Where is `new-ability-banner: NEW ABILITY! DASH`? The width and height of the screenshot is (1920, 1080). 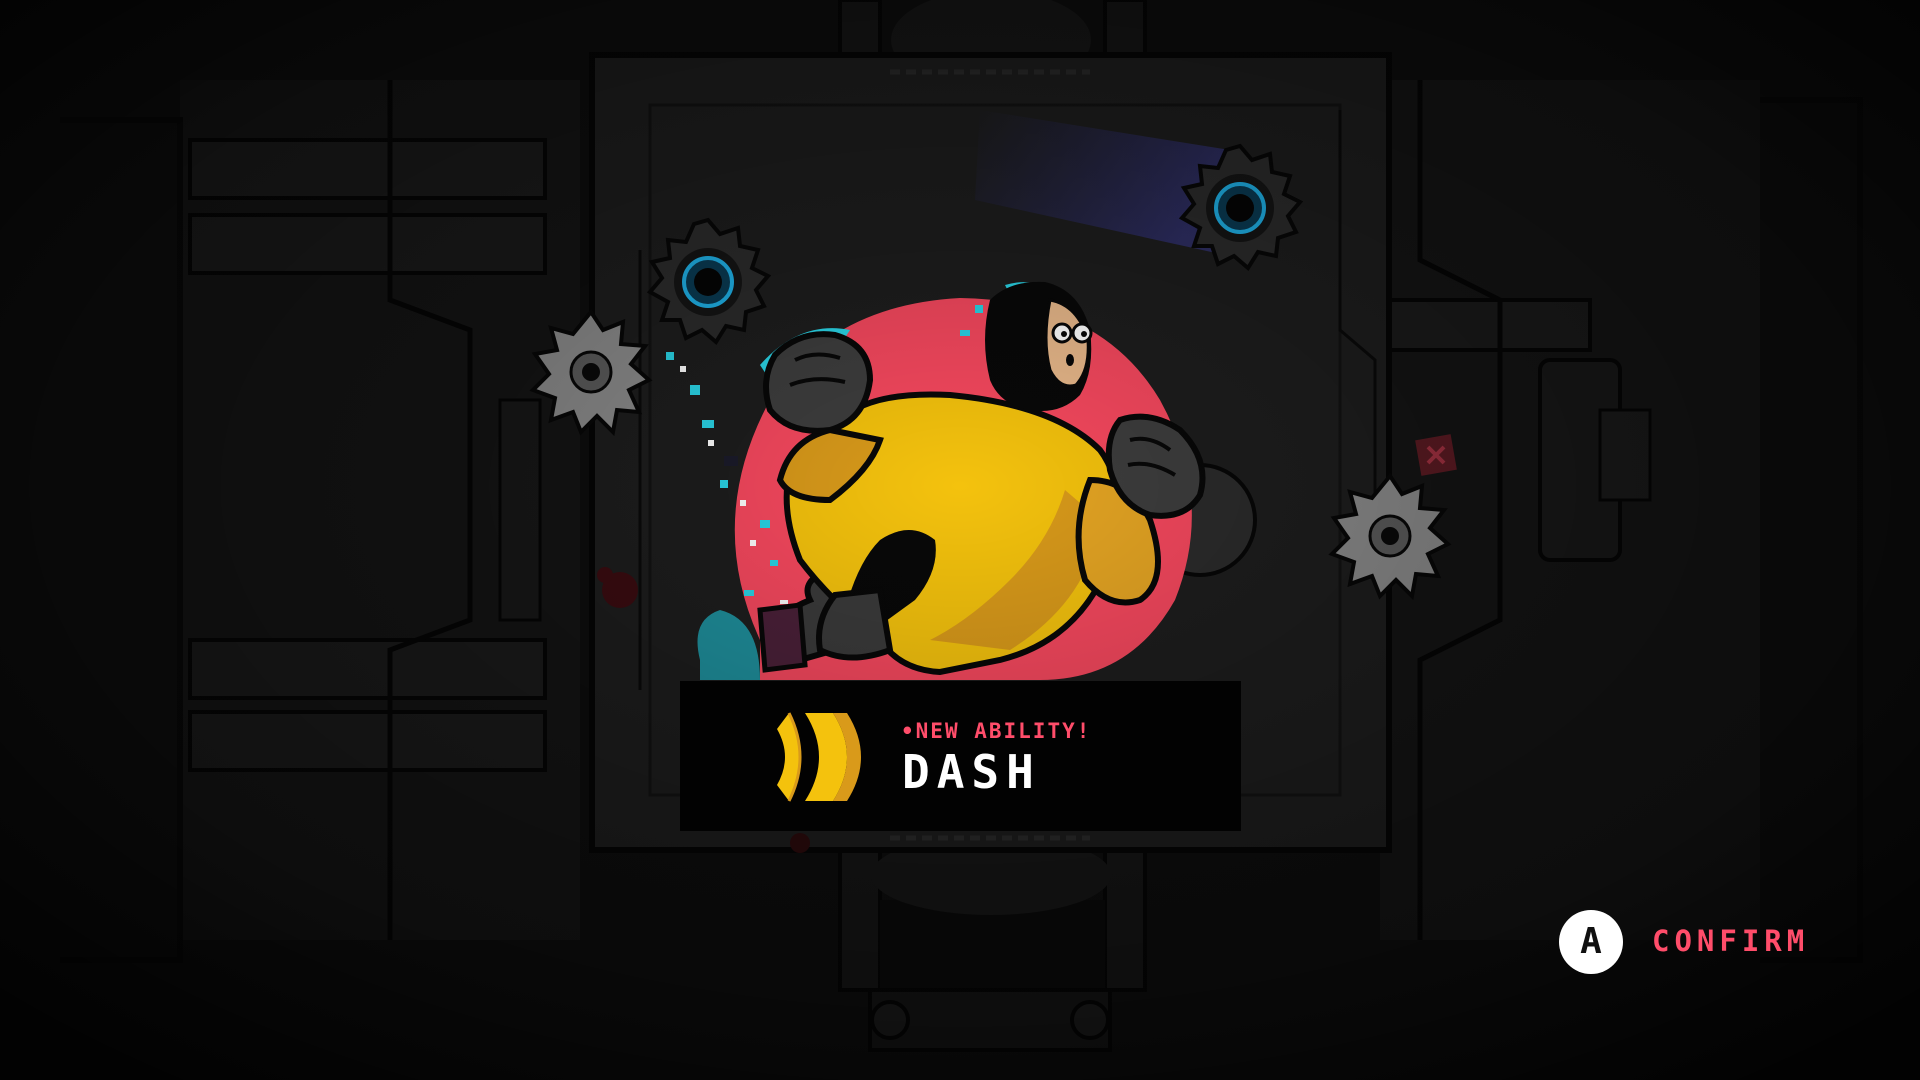
new-ability-banner: NEW ABILITY! DASH is located at coordinates (960, 756).